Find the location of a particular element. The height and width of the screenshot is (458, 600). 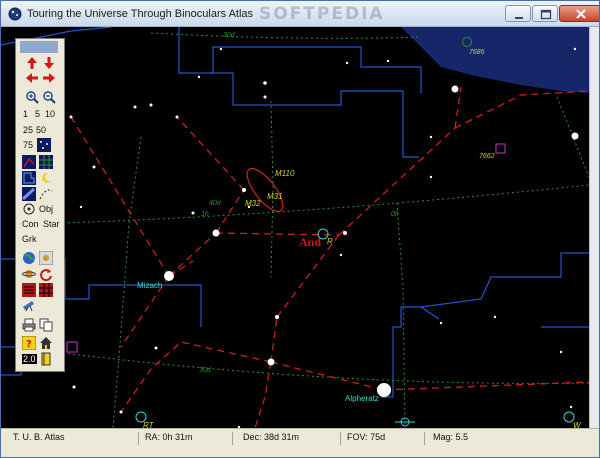

grid-label-40d: 40d is located at coordinates (215, 203).